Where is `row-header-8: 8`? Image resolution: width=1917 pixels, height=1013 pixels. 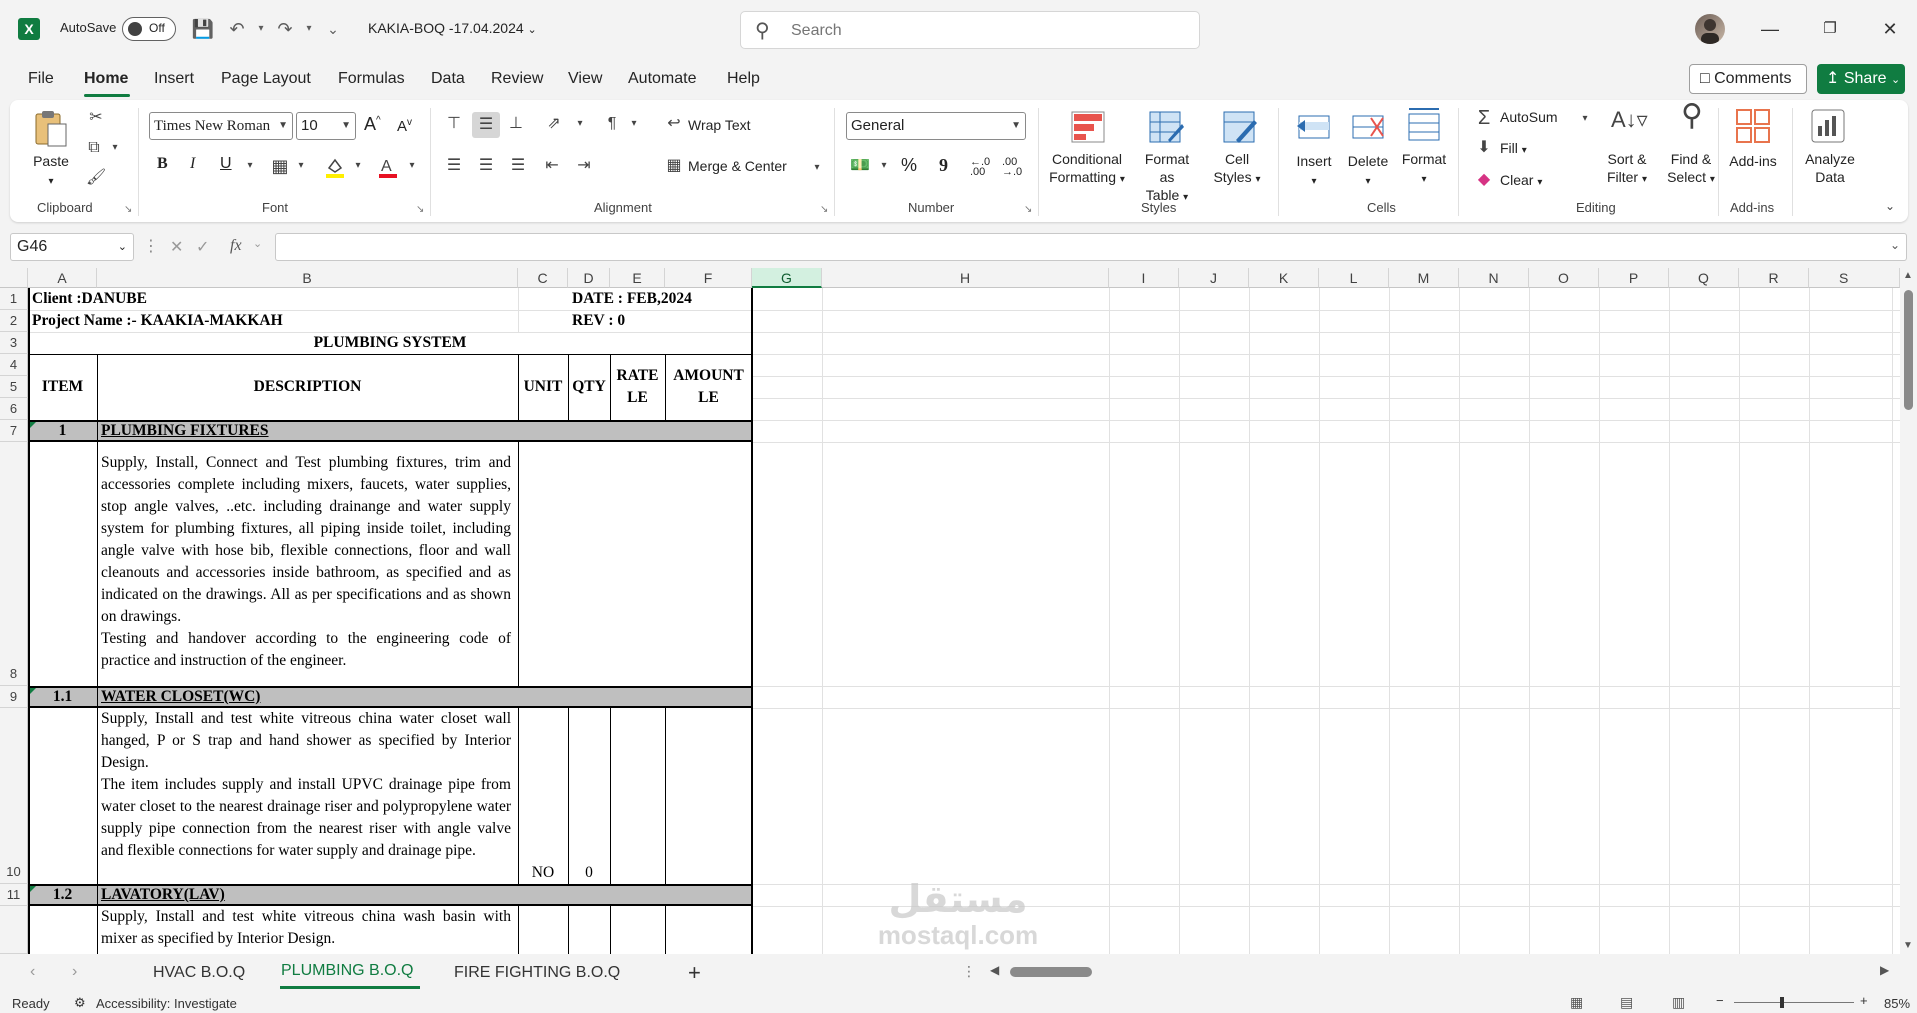 row-header-8: 8 is located at coordinates (14, 564).